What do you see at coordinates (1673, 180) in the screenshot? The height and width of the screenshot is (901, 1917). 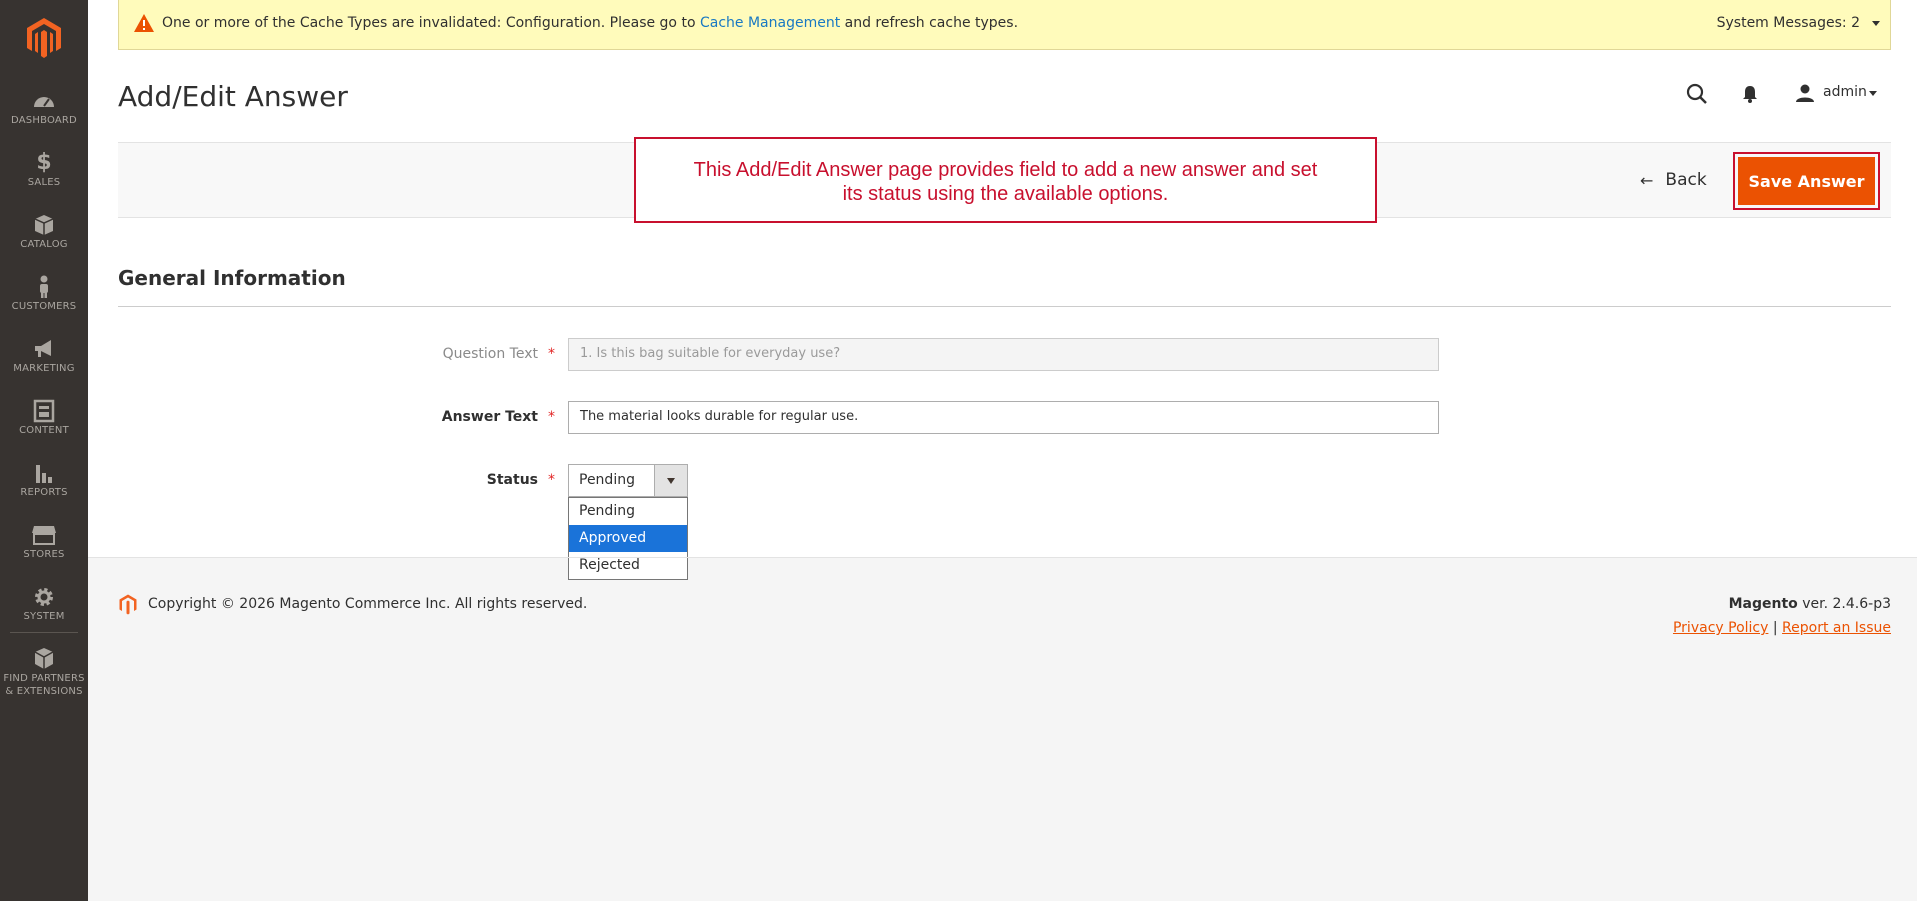 I see `back-button: ← Back` at bounding box center [1673, 180].